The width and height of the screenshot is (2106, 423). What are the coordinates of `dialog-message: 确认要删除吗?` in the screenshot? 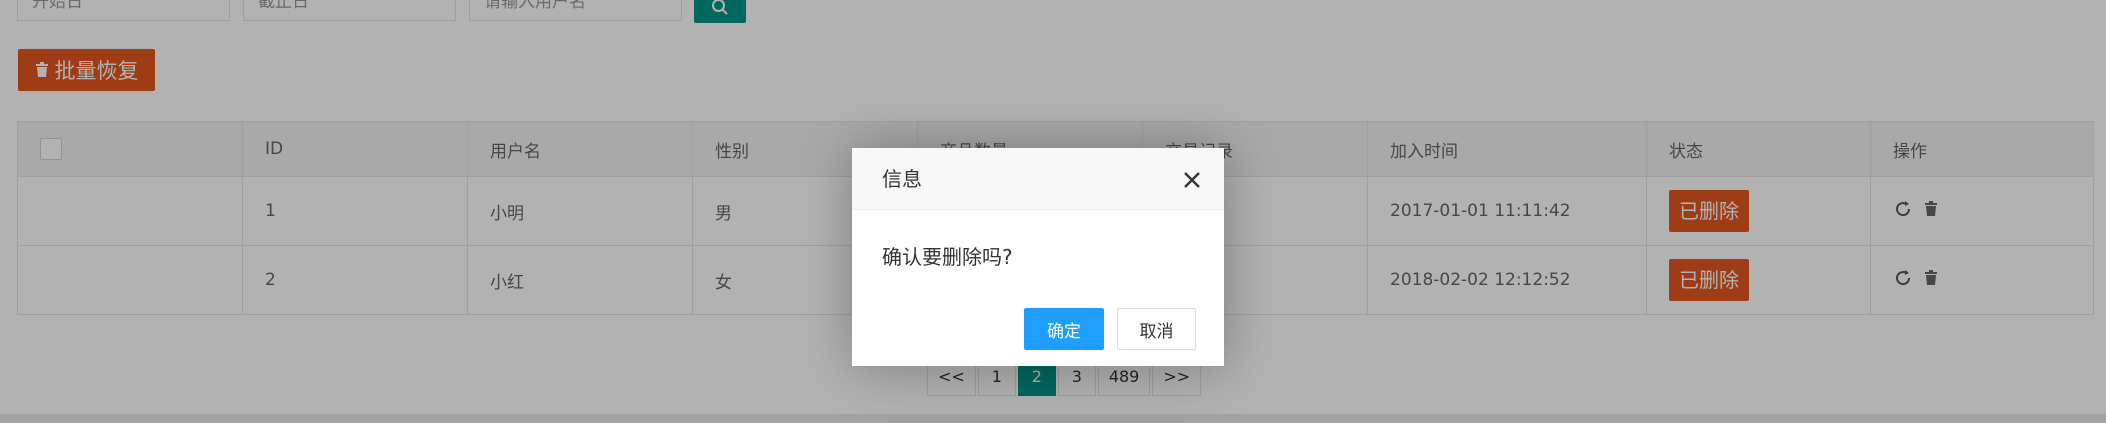 It's located at (947, 257).